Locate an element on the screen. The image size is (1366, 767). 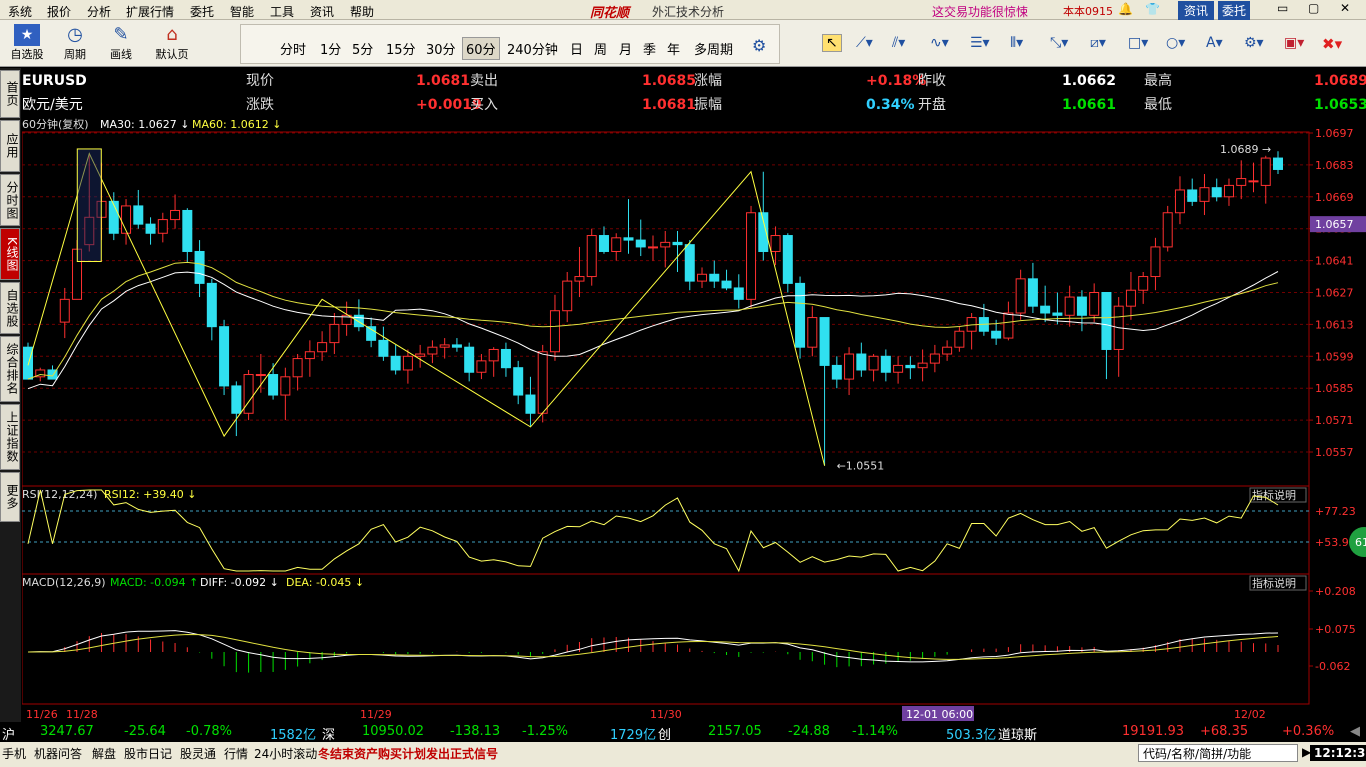
quote-link: 行情 is located at coordinates (236, 753).